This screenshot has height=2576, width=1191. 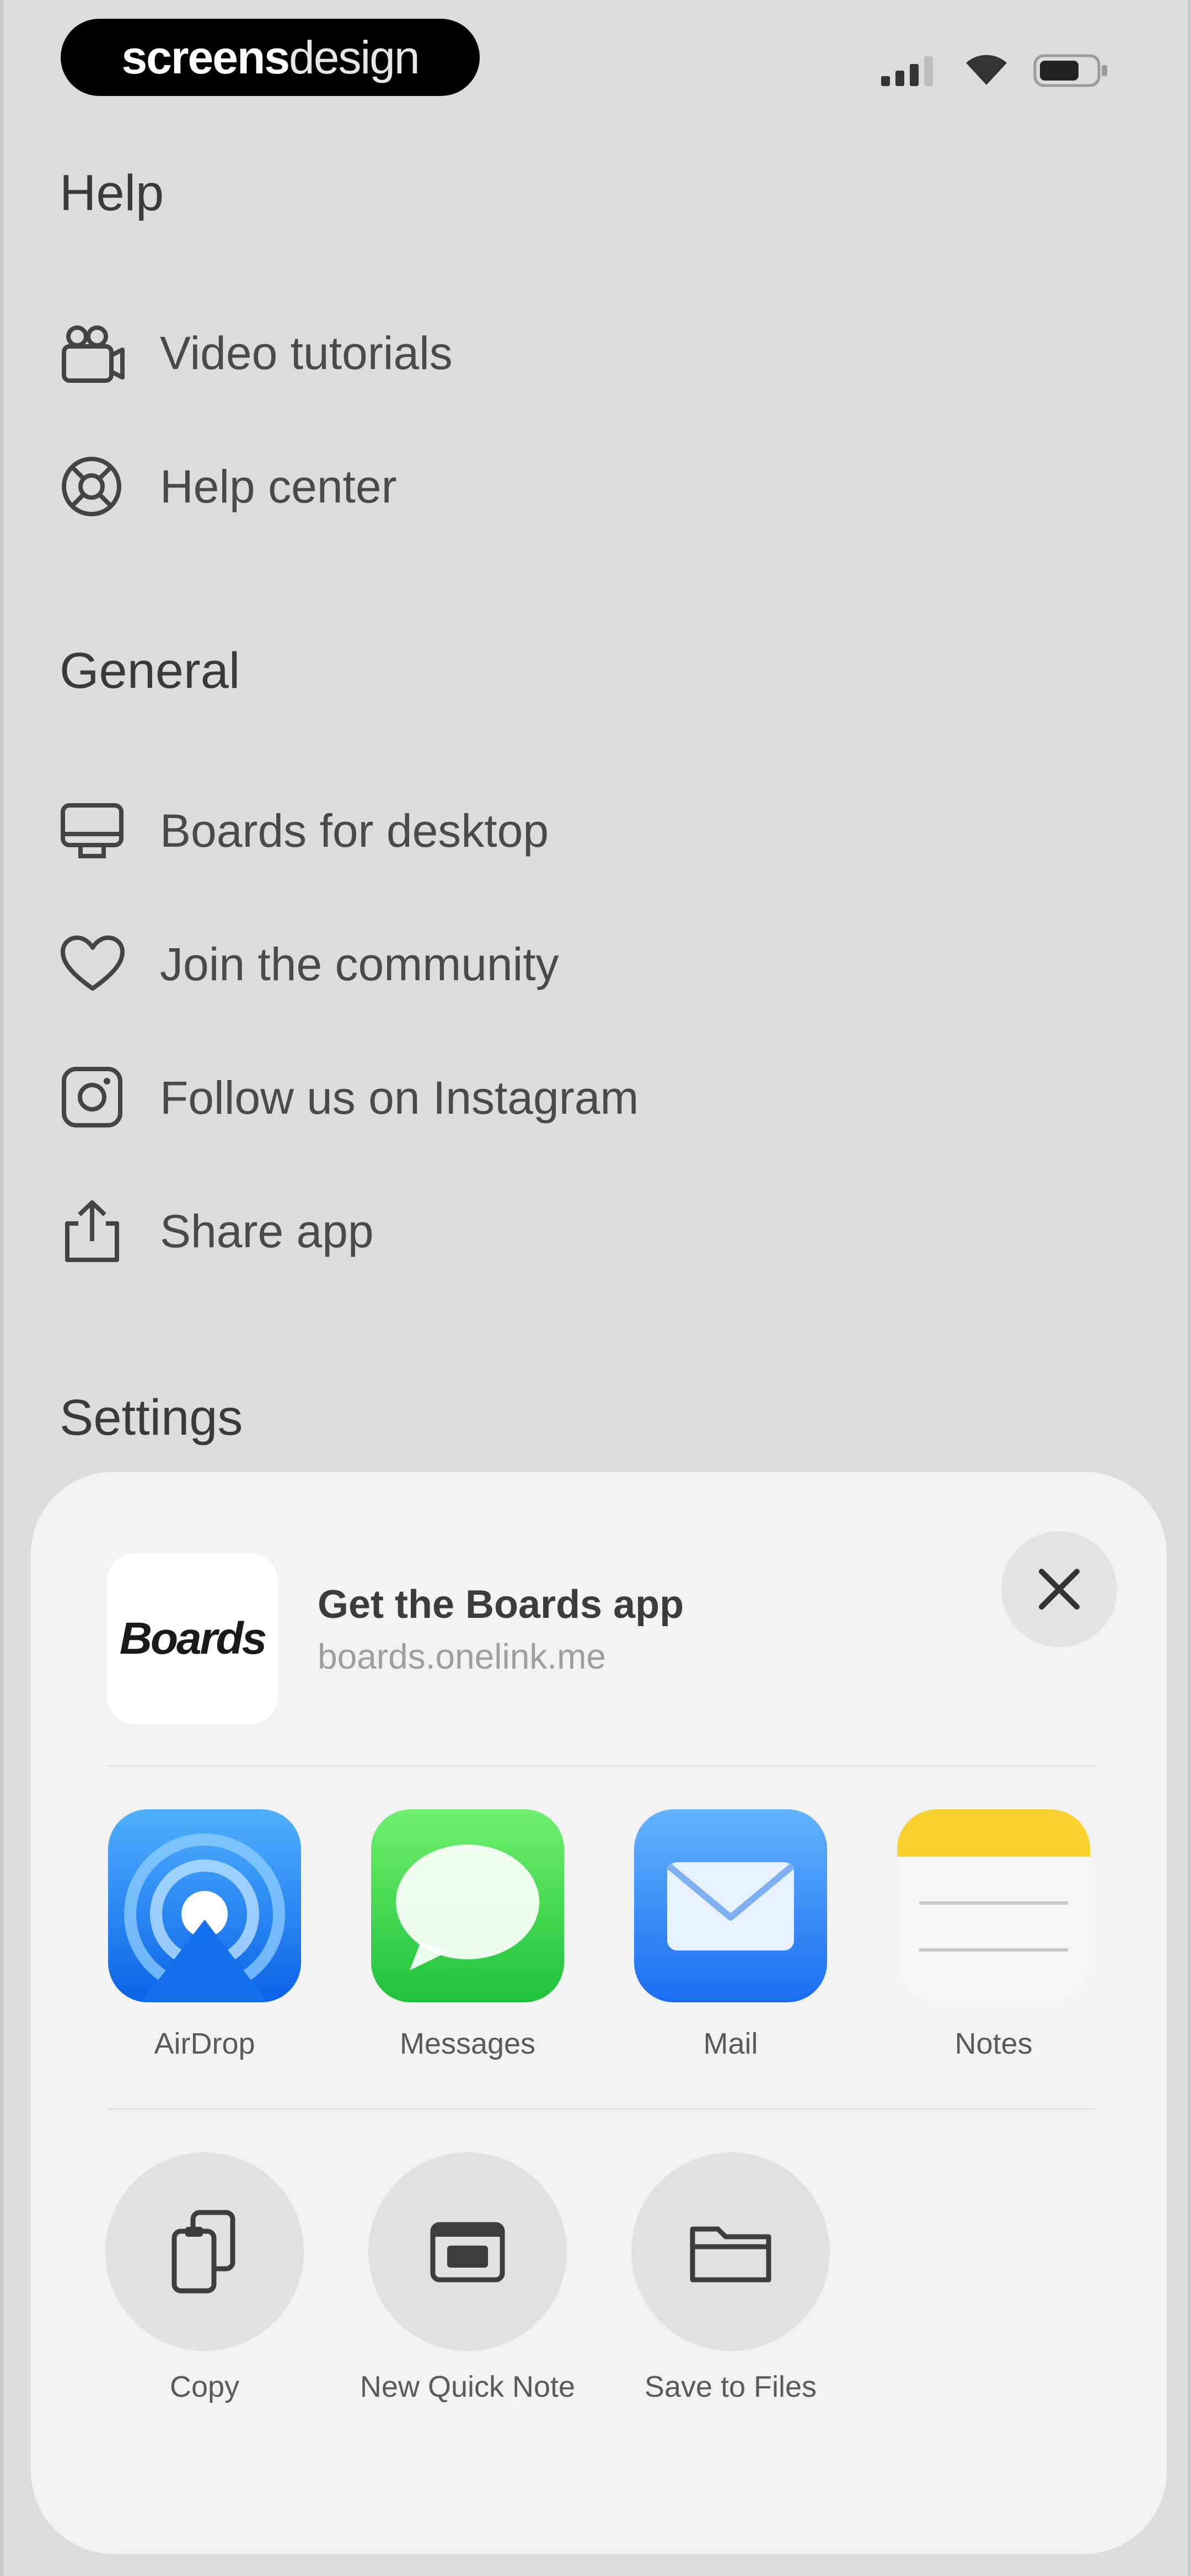 What do you see at coordinates (306, 353) in the screenshot?
I see `menu-item-label: Video tutorials` at bounding box center [306, 353].